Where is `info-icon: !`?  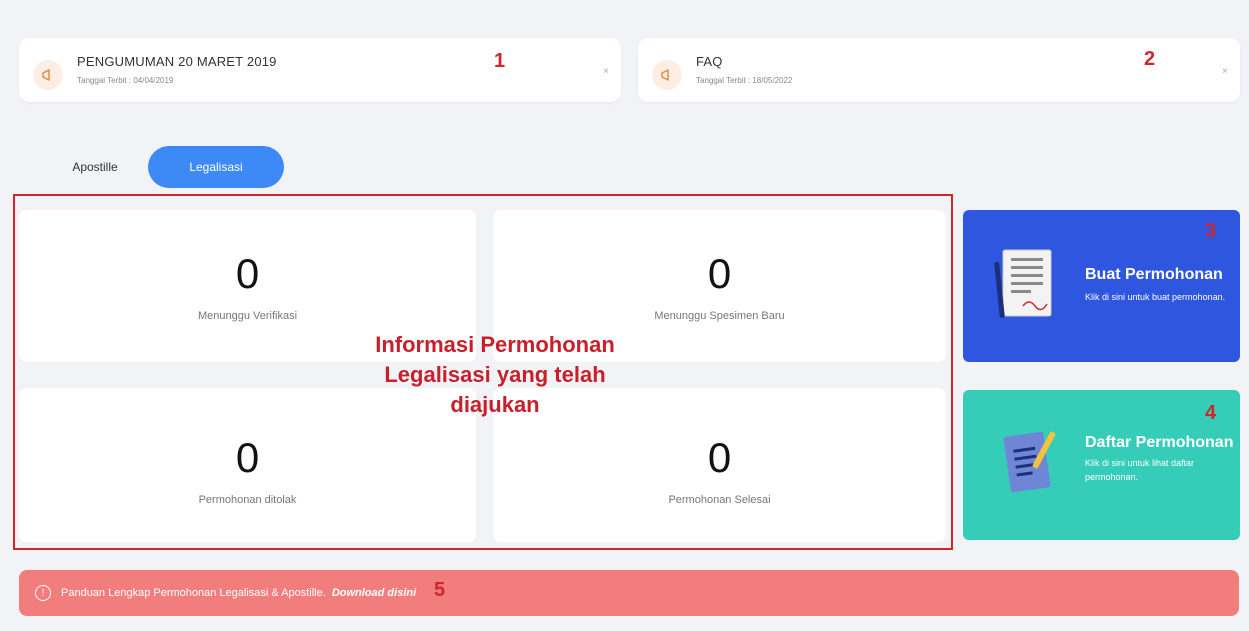
info-icon: ! is located at coordinates (43, 593).